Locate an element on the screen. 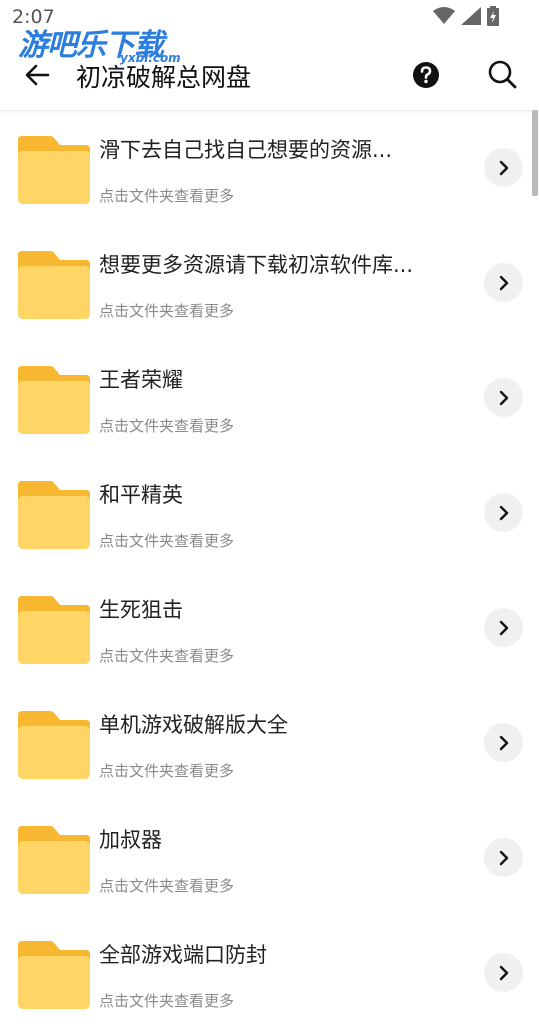  status-icons is located at coordinates (466, 16).